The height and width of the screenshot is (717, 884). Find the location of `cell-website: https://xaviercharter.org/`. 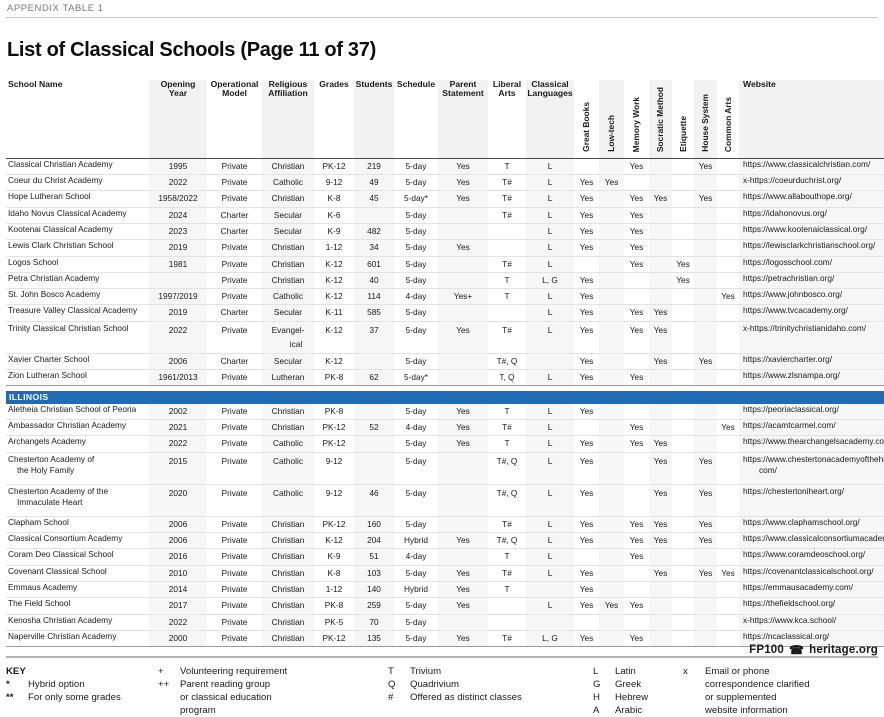

cell-website: https://xaviercharter.org/ is located at coordinates (811, 362).